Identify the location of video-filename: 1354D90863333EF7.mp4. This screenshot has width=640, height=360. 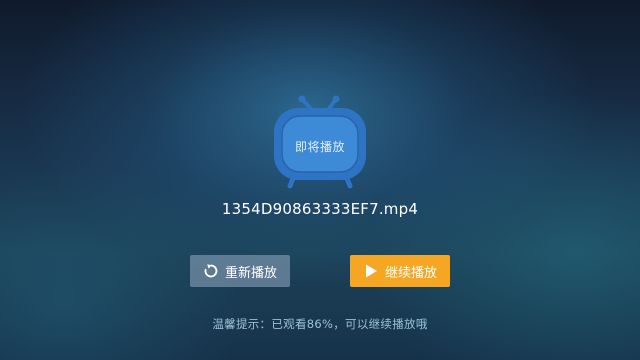
(320, 209).